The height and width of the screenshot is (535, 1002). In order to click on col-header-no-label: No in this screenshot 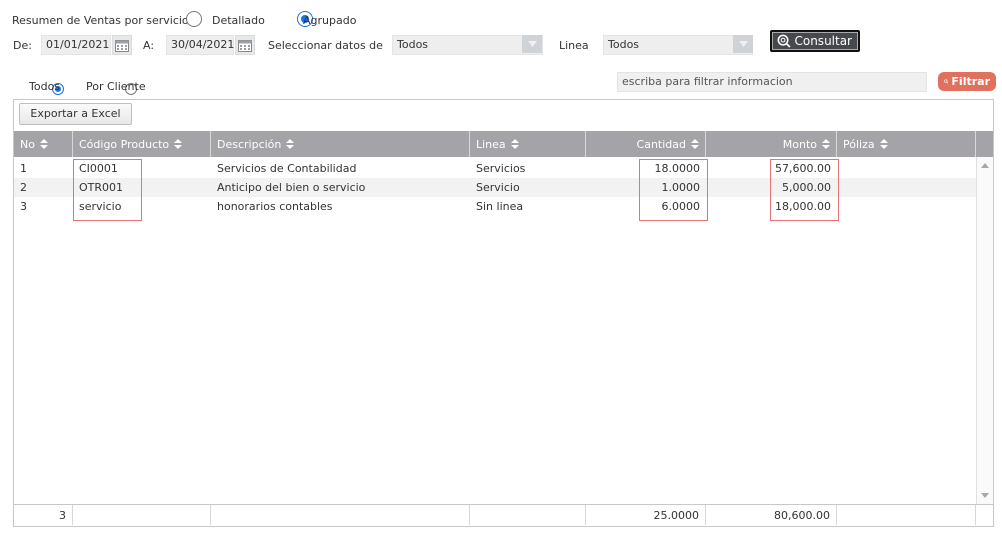, I will do `click(27, 144)`.